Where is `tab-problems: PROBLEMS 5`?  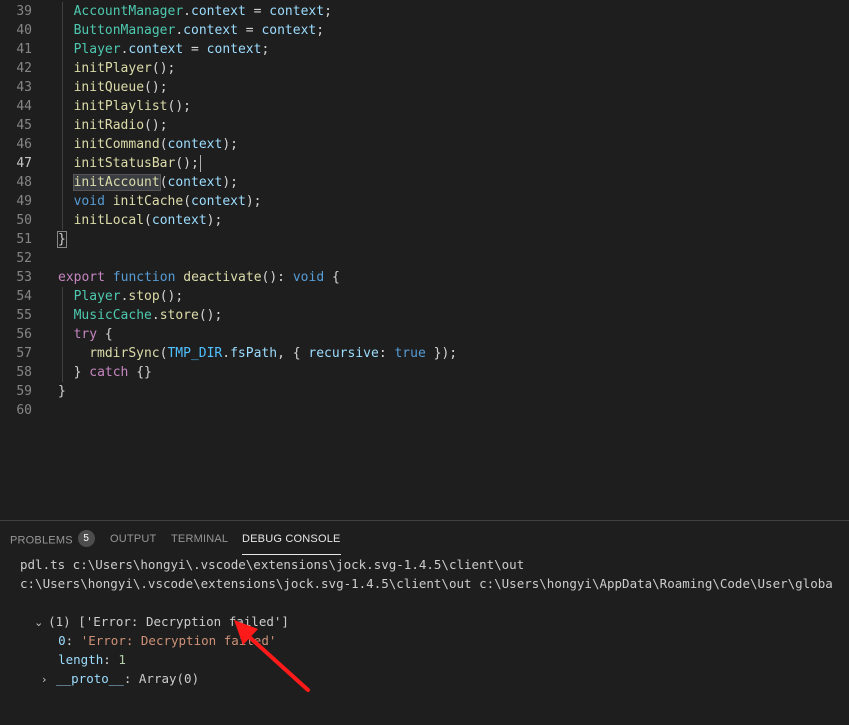 tab-problems: PROBLEMS 5 is located at coordinates (52, 542).